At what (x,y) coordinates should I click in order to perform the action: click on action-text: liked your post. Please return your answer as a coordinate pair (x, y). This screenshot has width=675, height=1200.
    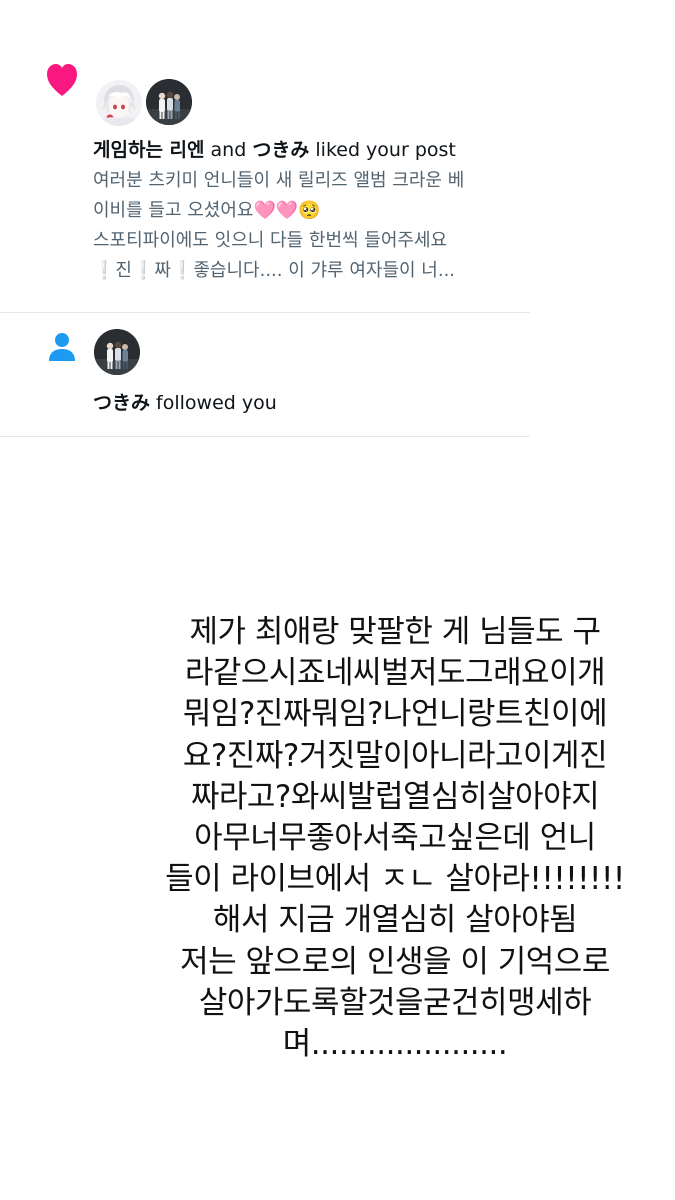
    Looking at the image, I should click on (382, 150).